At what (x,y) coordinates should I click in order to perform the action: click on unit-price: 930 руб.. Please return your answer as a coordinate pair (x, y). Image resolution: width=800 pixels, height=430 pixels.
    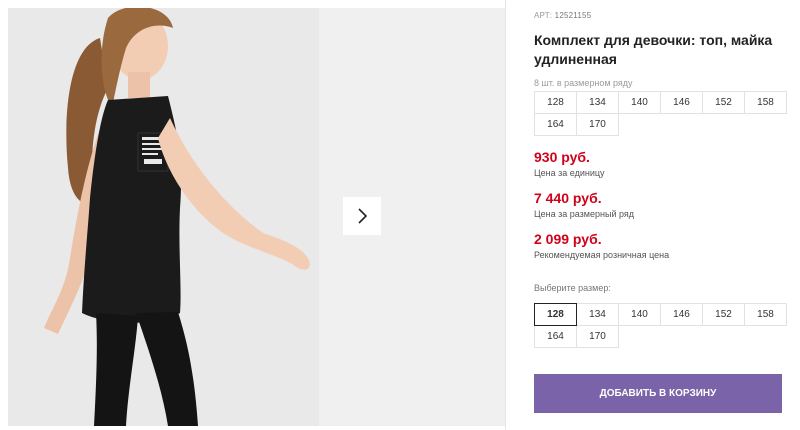
    Looking at the image, I should click on (562, 157).